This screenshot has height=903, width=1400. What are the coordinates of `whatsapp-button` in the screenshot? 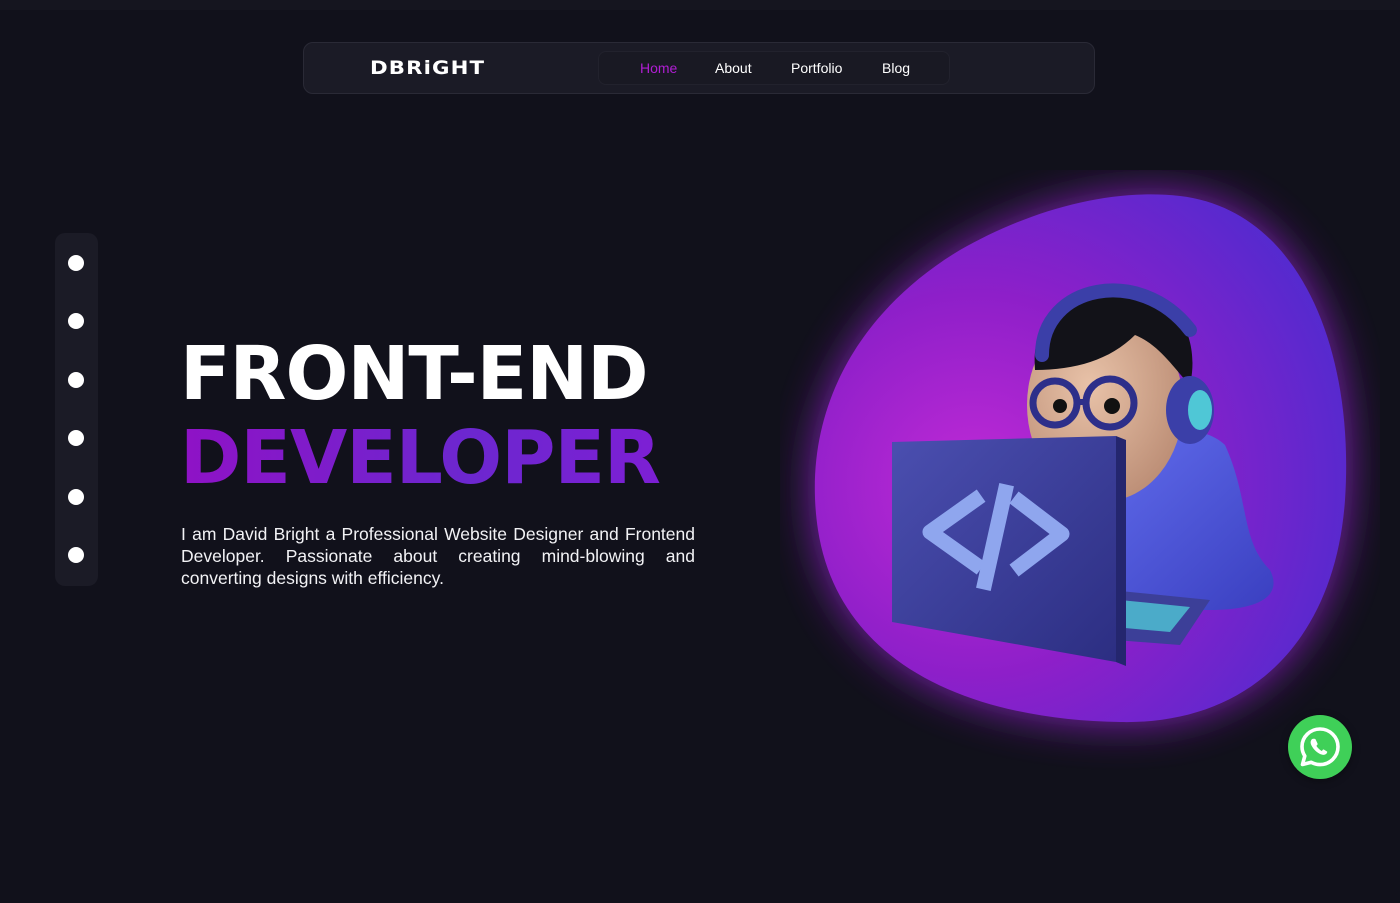 It's located at (1320, 747).